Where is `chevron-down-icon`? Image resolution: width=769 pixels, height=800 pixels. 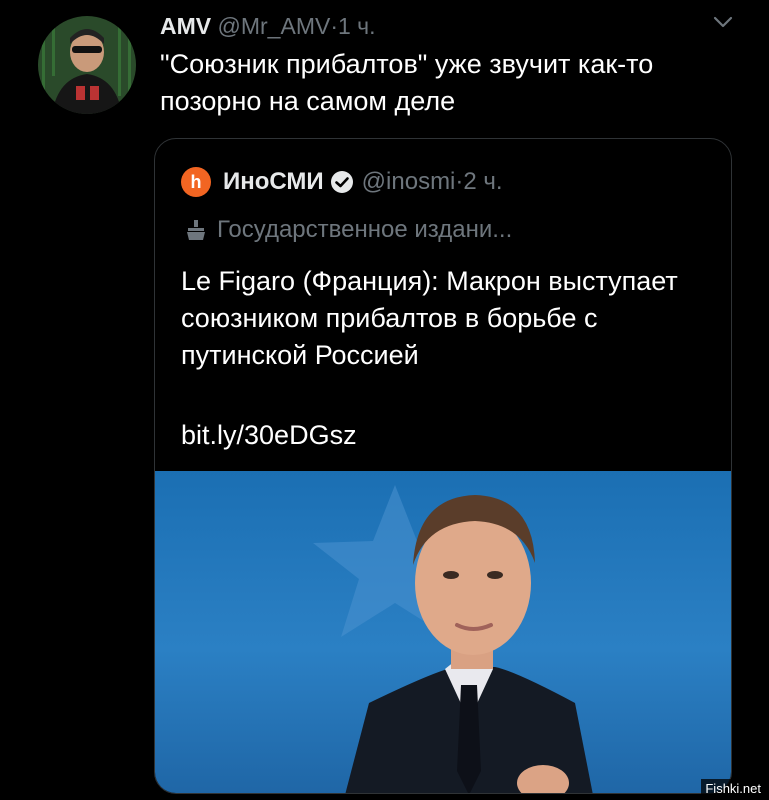
chevron-down-icon is located at coordinates (723, 22).